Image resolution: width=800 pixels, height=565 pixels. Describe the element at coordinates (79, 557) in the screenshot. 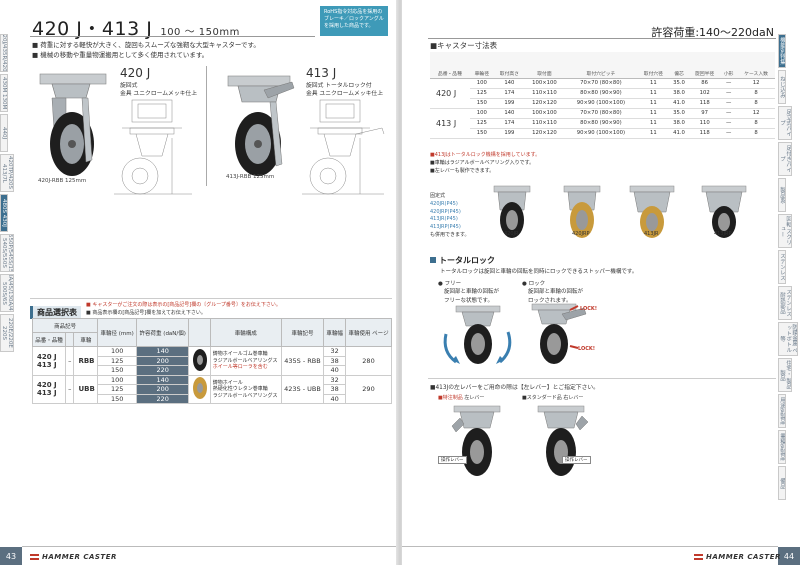

I see `brand-text: HAMMER CASTER` at that location.